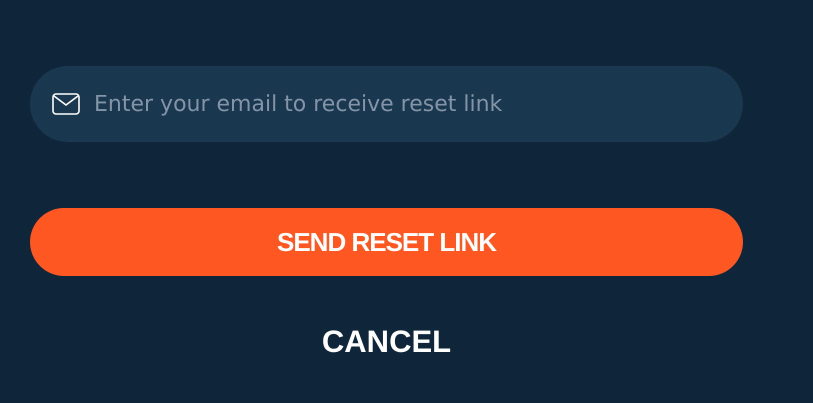 The height and width of the screenshot is (403, 813). I want to click on cancel-link: CANCEL, so click(387, 342).